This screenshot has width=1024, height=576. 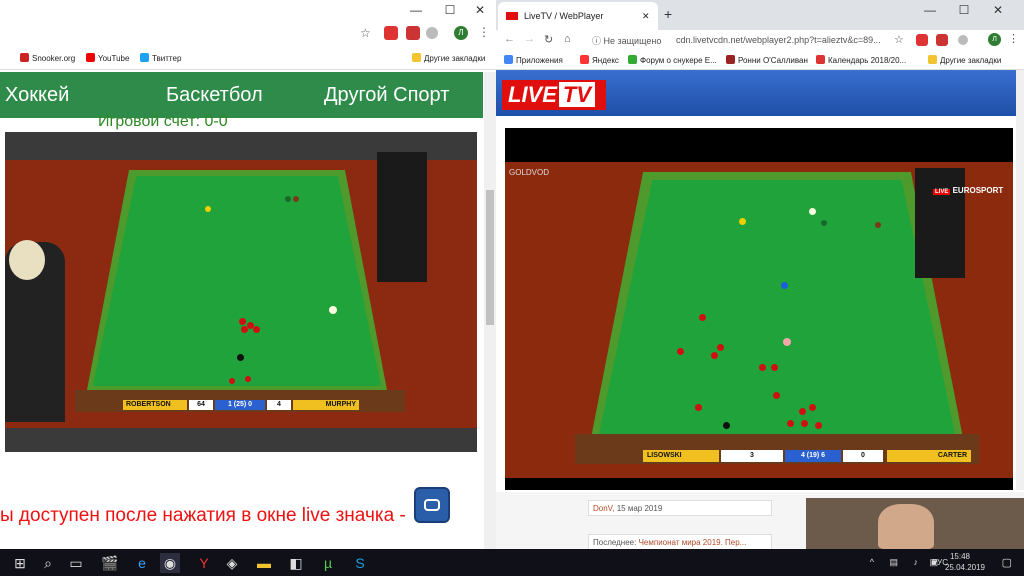 I want to click on player2-name: CARTER, so click(x=929, y=456).